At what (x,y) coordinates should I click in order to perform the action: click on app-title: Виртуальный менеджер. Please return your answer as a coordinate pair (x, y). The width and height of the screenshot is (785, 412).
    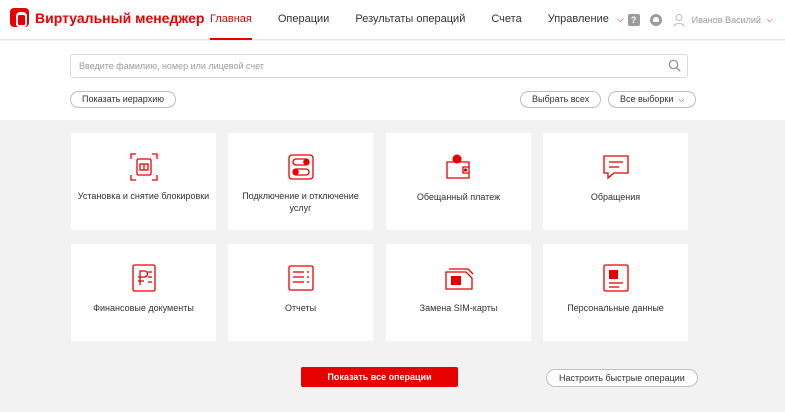
    Looking at the image, I should click on (120, 17).